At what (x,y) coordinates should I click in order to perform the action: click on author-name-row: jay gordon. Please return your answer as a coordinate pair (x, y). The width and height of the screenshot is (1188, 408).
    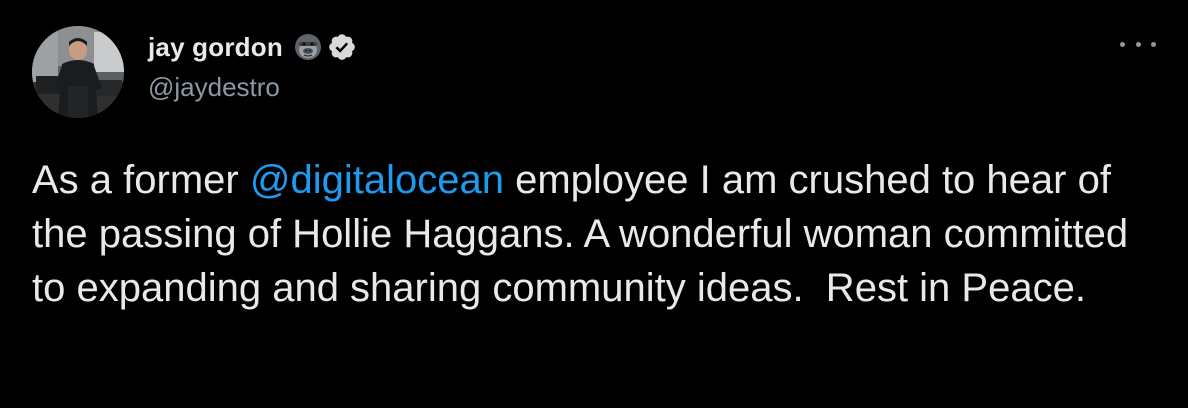
    Looking at the image, I should click on (252, 47).